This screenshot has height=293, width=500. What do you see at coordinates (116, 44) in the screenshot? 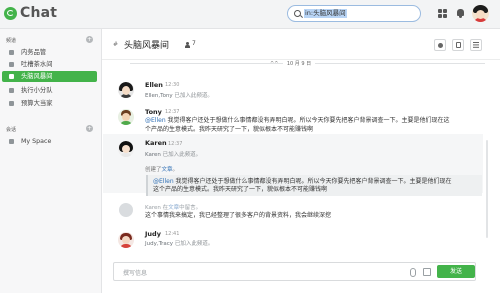
I see `channel-hash-icon: #` at bounding box center [116, 44].